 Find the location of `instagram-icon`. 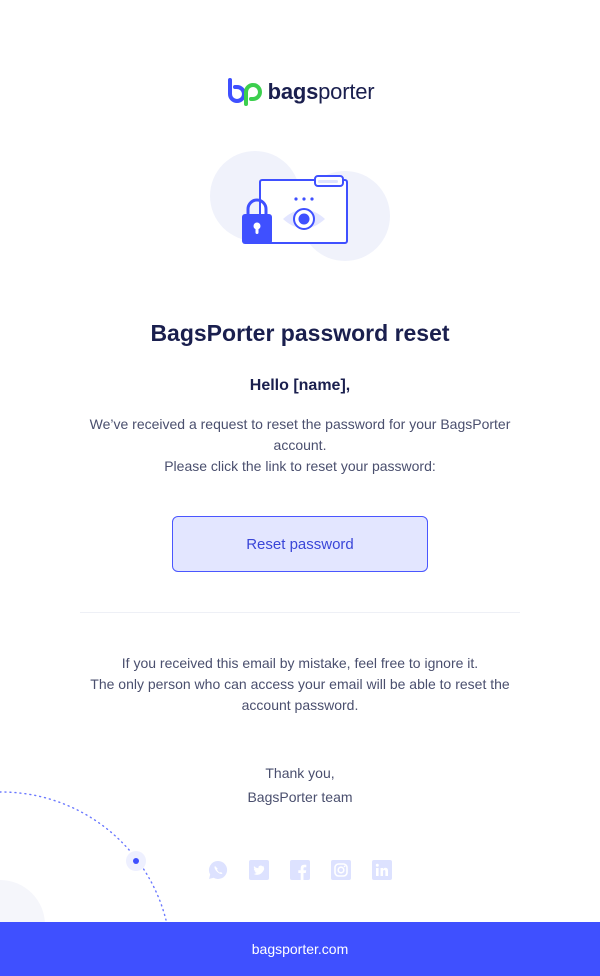

instagram-icon is located at coordinates (341, 870).